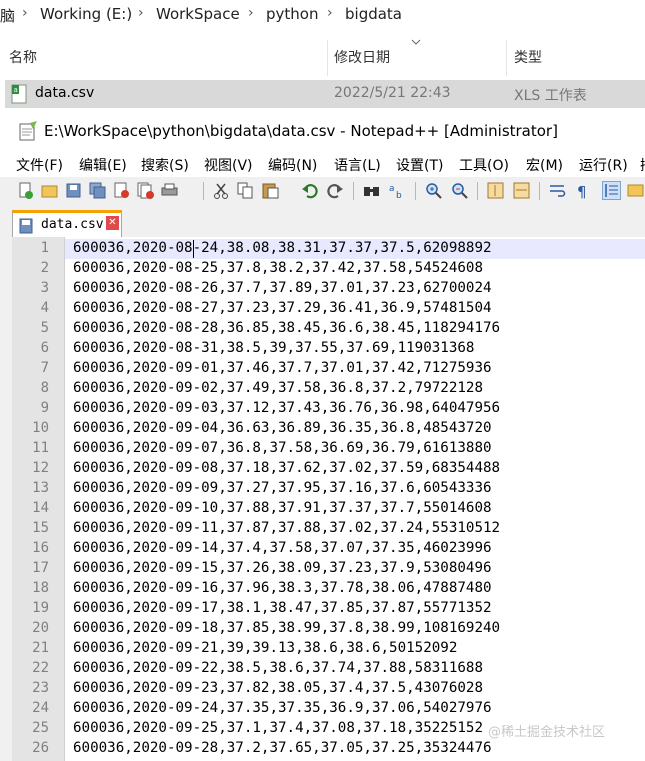  What do you see at coordinates (528, 57) in the screenshot?
I see `column-type: 类型` at bounding box center [528, 57].